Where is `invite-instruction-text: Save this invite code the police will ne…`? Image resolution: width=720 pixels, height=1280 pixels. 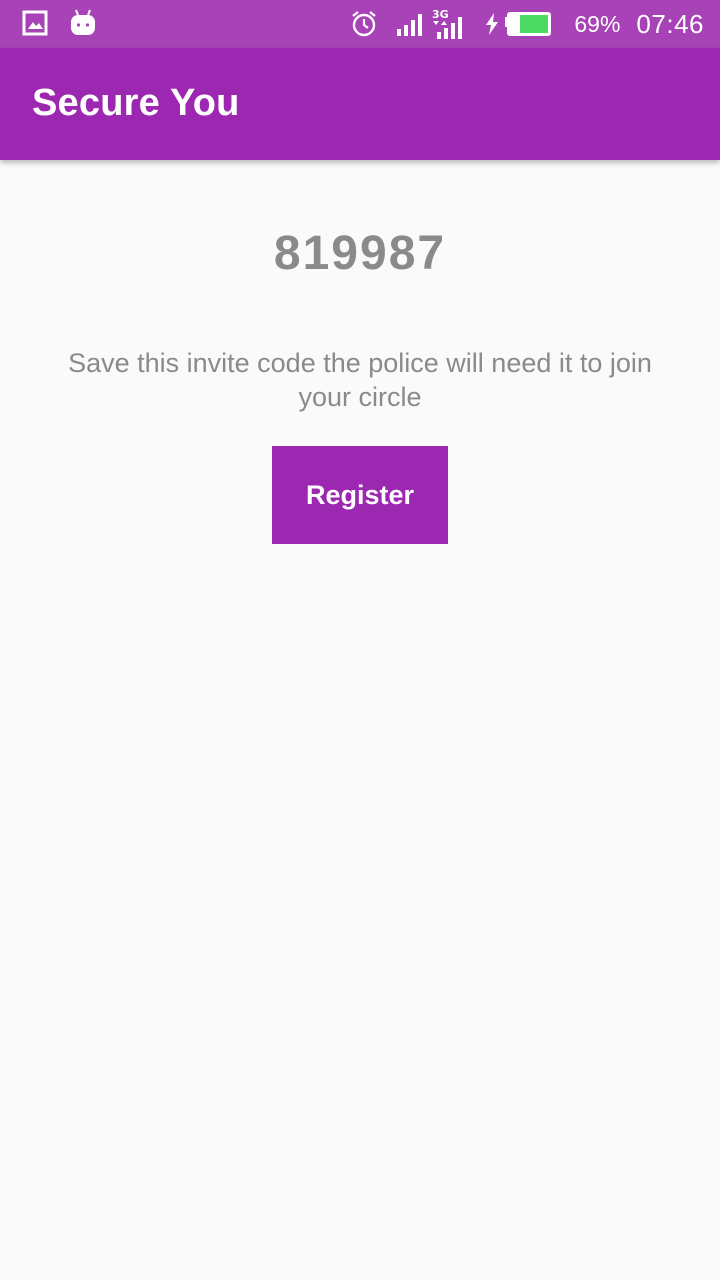 invite-instruction-text: Save this invite code the police will ne… is located at coordinates (360, 380).